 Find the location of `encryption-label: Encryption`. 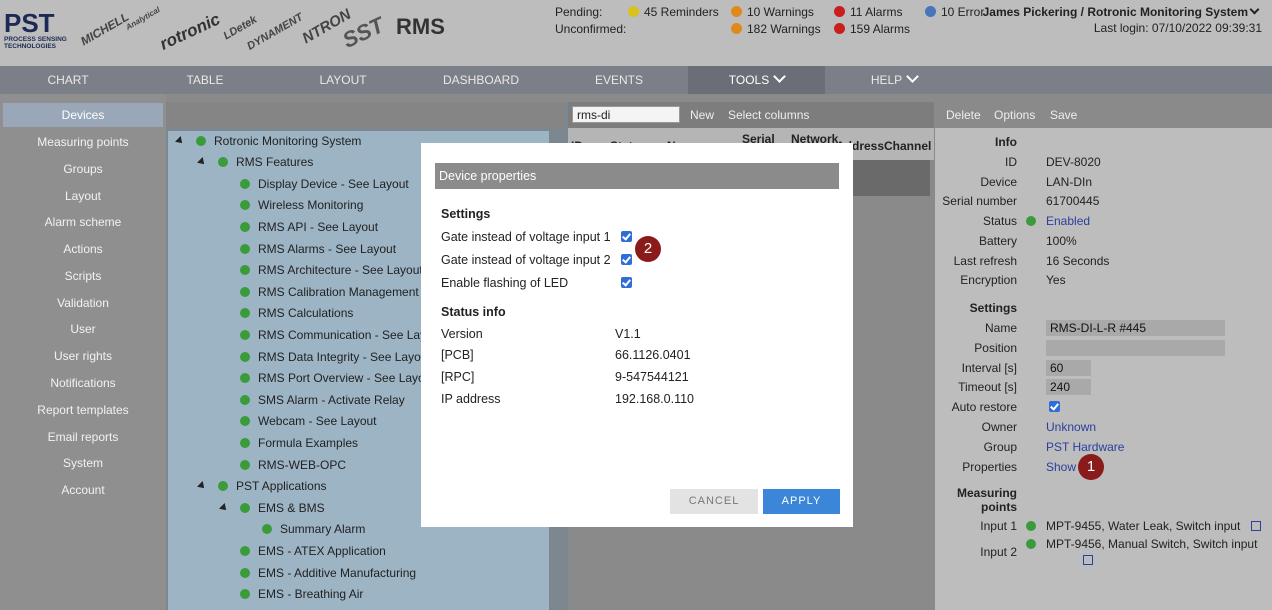

encryption-label: Encryption is located at coordinates (988, 280).